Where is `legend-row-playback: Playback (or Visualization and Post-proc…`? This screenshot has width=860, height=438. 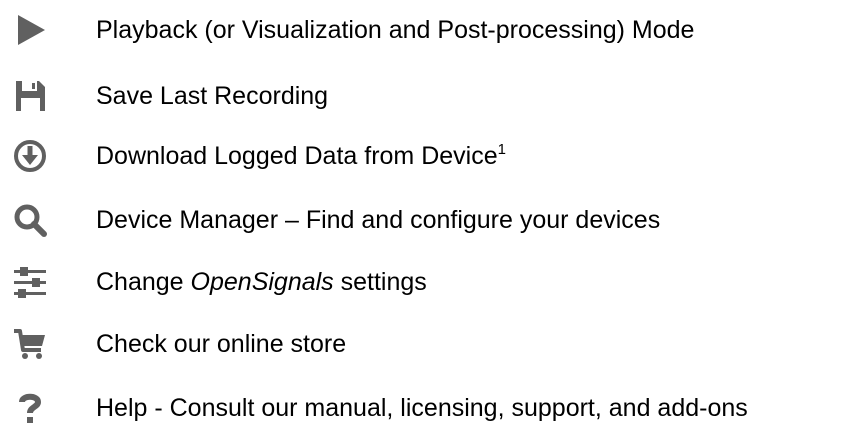
legend-row-playback: Playback (or Visualization and Post-proc… is located at coordinates (430, 30).